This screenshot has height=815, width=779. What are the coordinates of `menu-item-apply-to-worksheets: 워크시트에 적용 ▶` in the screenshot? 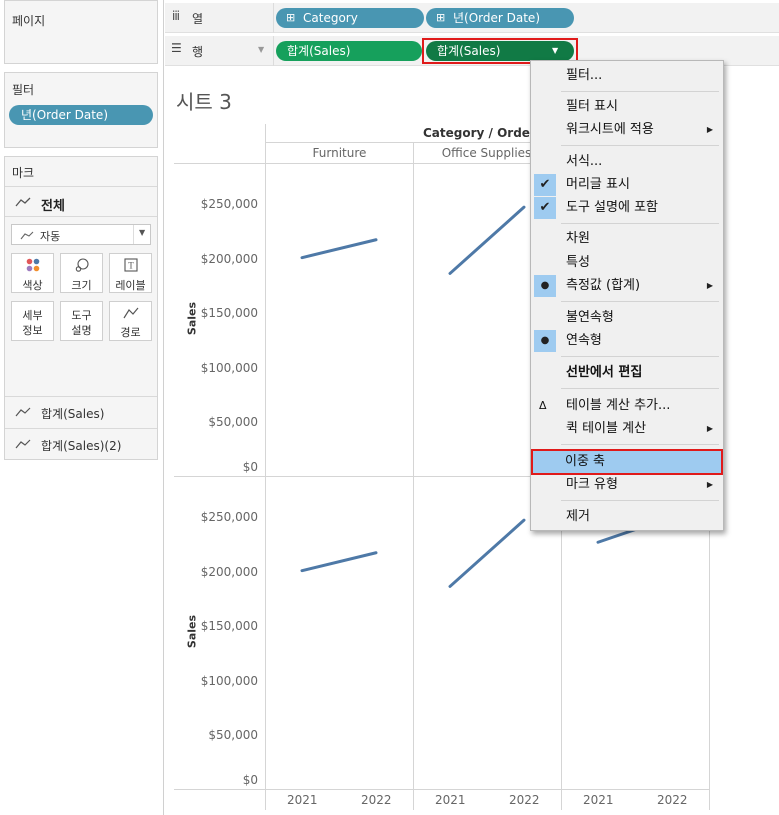 It's located at (627, 130).